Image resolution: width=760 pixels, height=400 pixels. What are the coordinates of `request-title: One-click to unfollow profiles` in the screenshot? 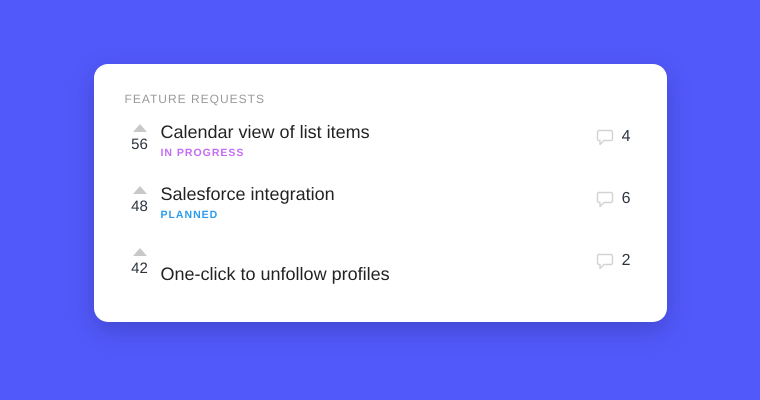 It's located at (275, 274).